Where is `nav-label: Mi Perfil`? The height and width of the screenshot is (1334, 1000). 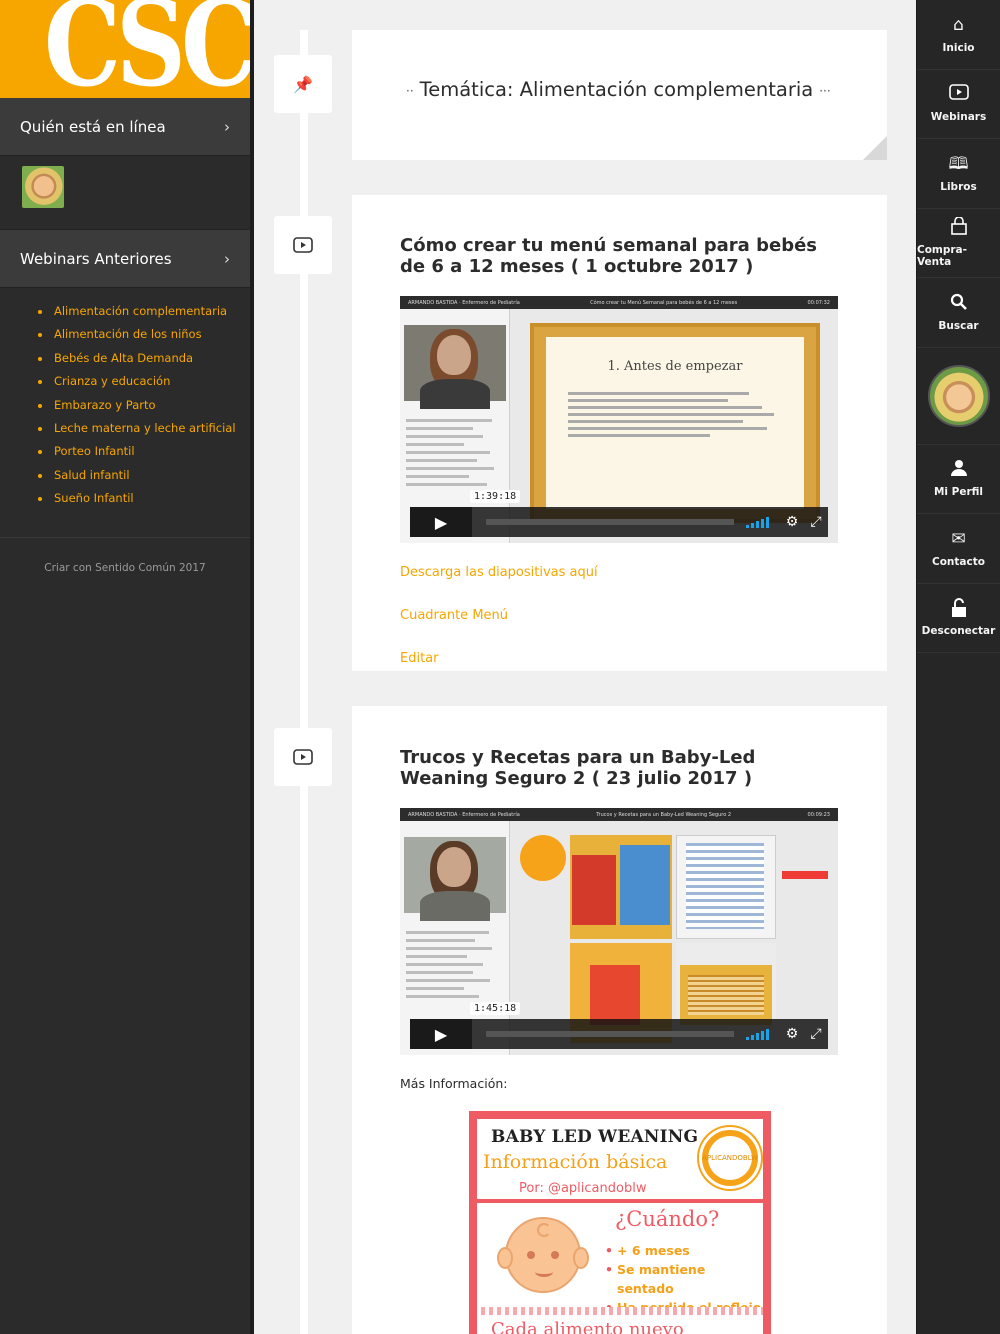
nav-label: Mi Perfil is located at coordinates (958, 492).